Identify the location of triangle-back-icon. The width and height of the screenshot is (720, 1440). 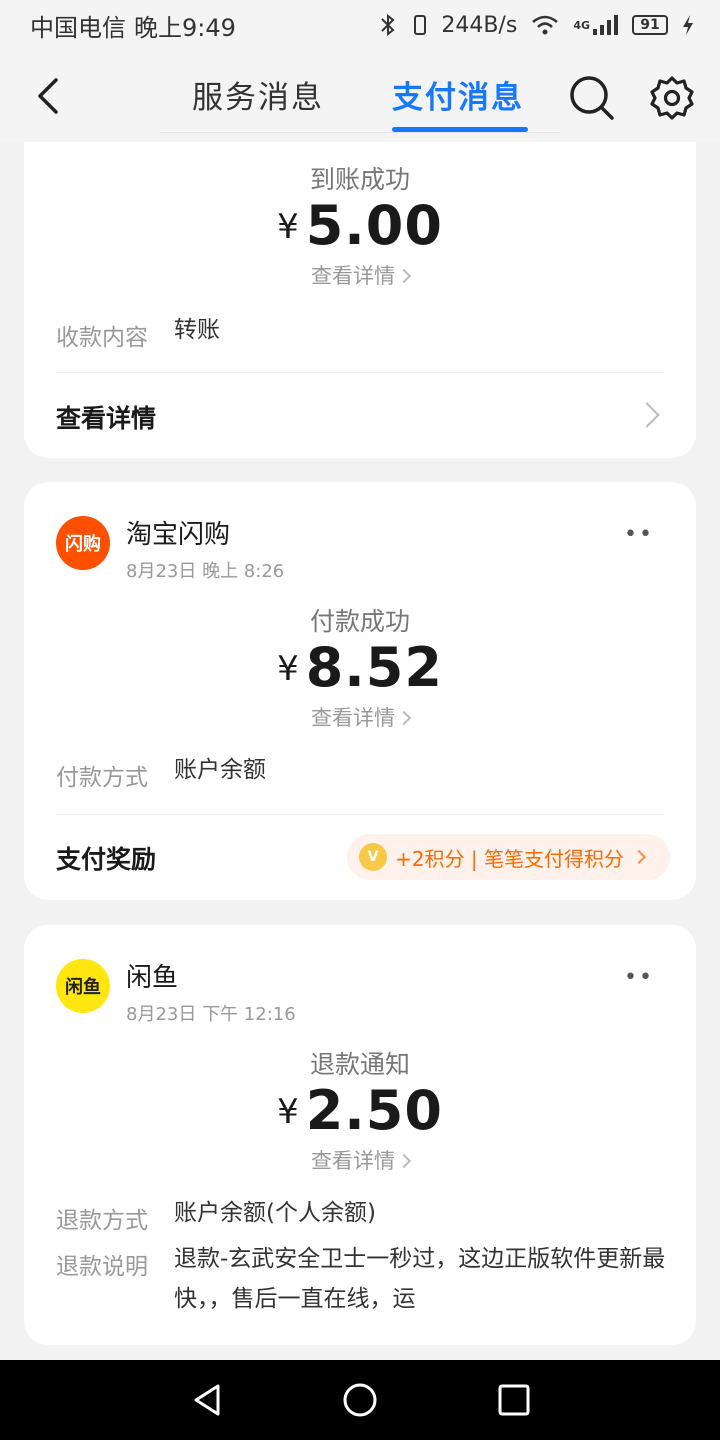
(207, 1400).